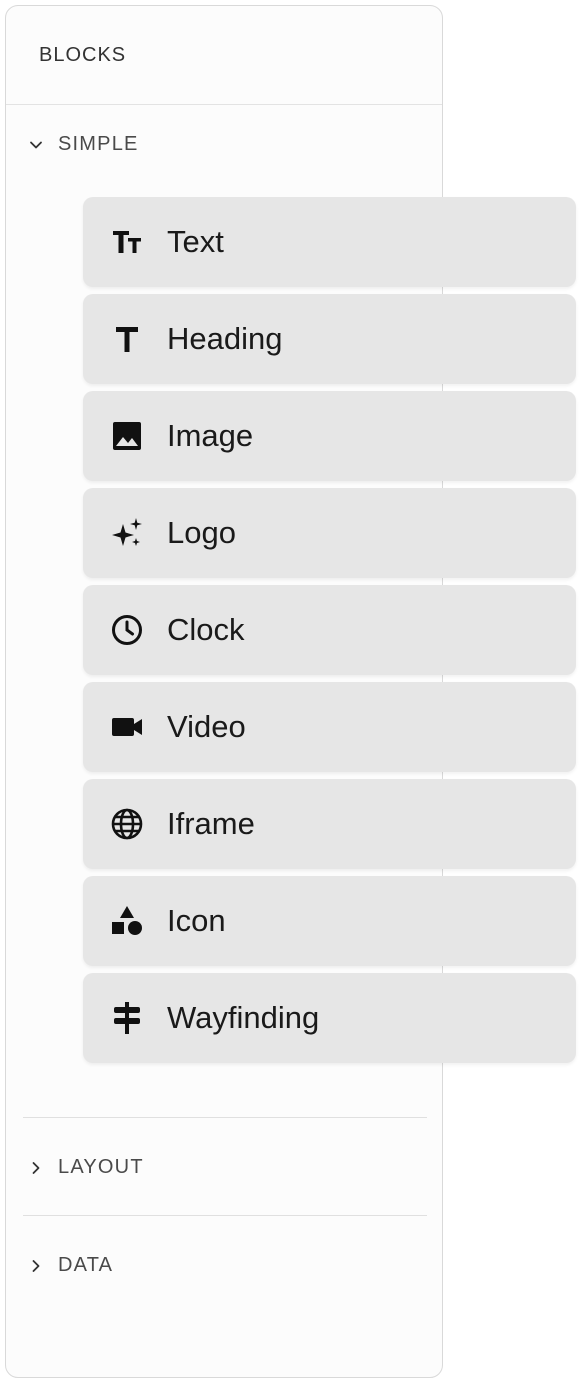 Image resolution: width=579 pixels, height=1381 pixels. Describe the element at coordinates (329, 1018) in the screenshot. I see `block-item-wayfinding: Wayfinding` at that location.